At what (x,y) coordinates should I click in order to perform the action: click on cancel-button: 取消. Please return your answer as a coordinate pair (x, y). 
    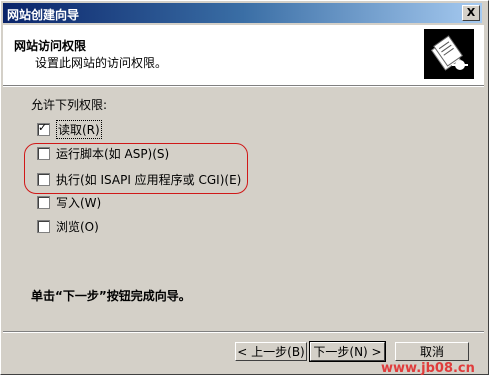
    Looking at the image, I should click on (432, 351).